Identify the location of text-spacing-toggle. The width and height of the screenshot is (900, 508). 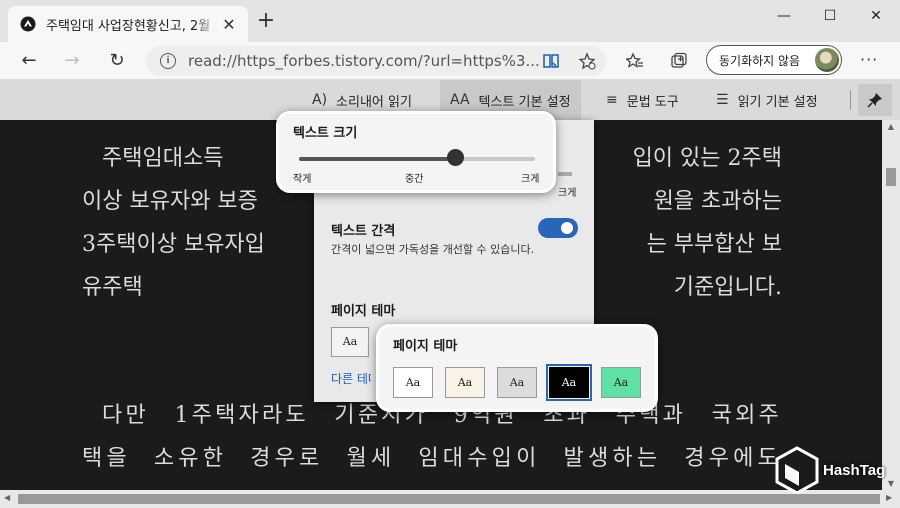
(558, 228).